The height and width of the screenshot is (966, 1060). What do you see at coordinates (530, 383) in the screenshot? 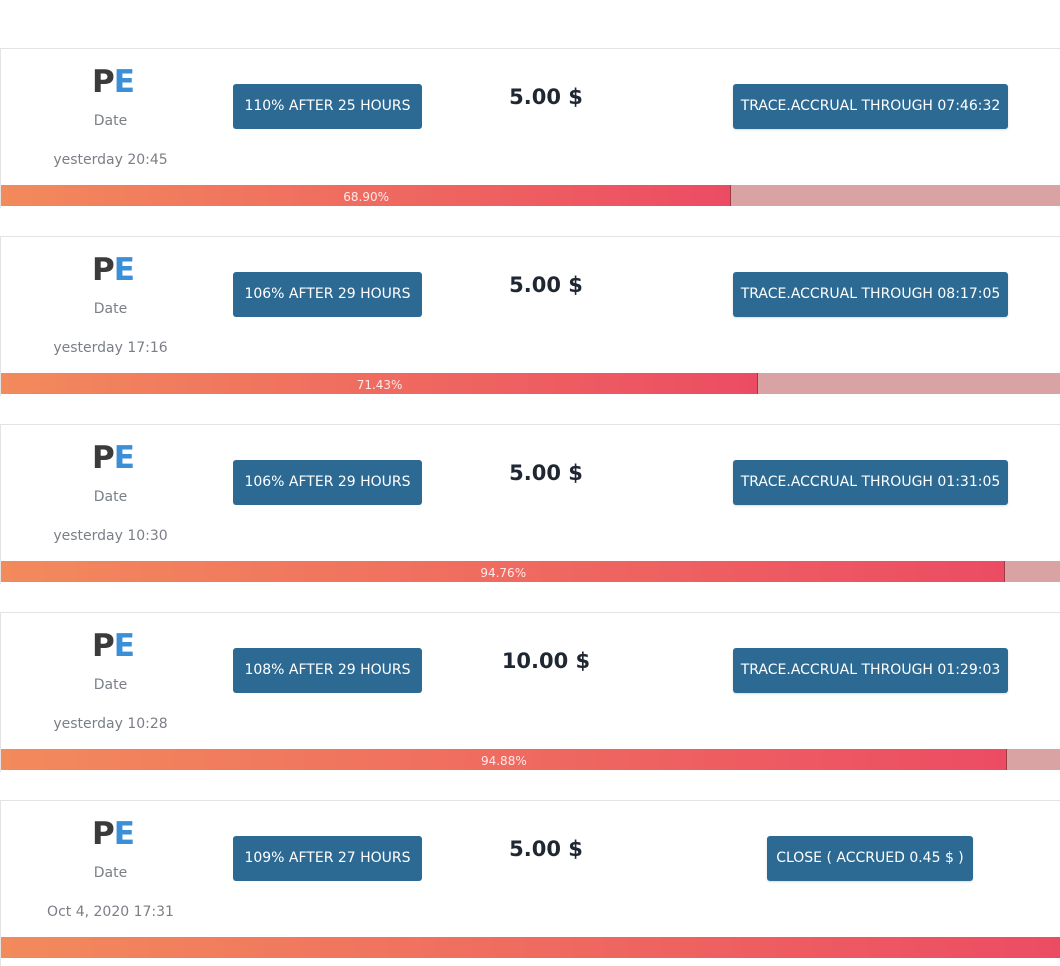
I see `progress-track: 71.43%` at bounding box center [530, 383].